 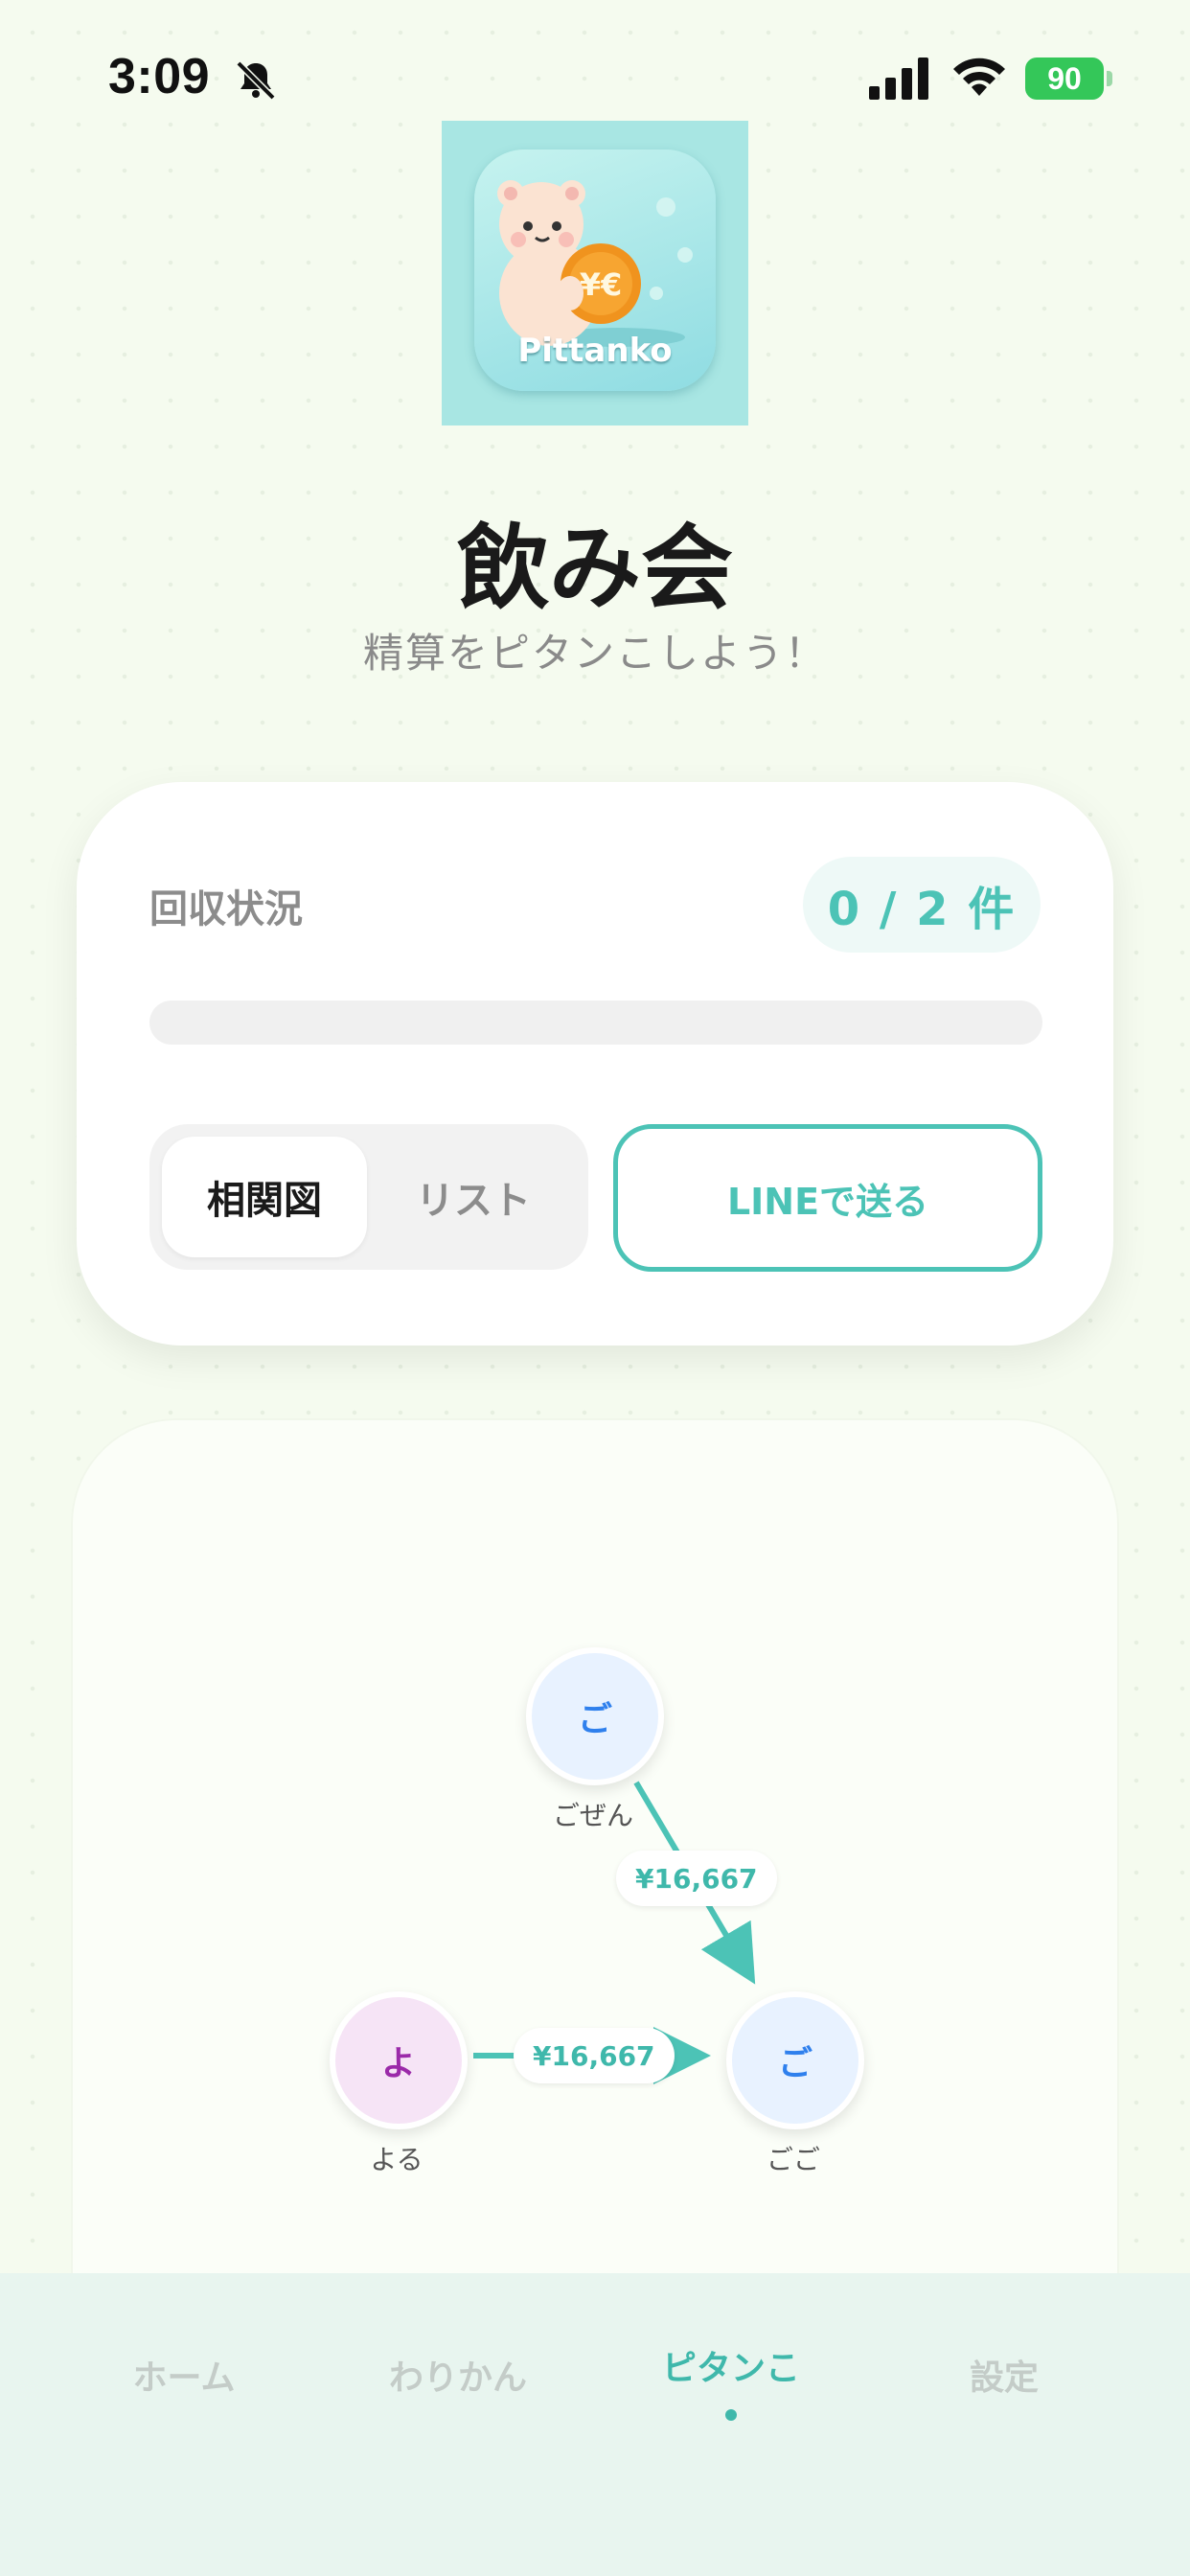 I want to click on app-icon-container: ¥€ Pittanko, so click(x=595, y=273).